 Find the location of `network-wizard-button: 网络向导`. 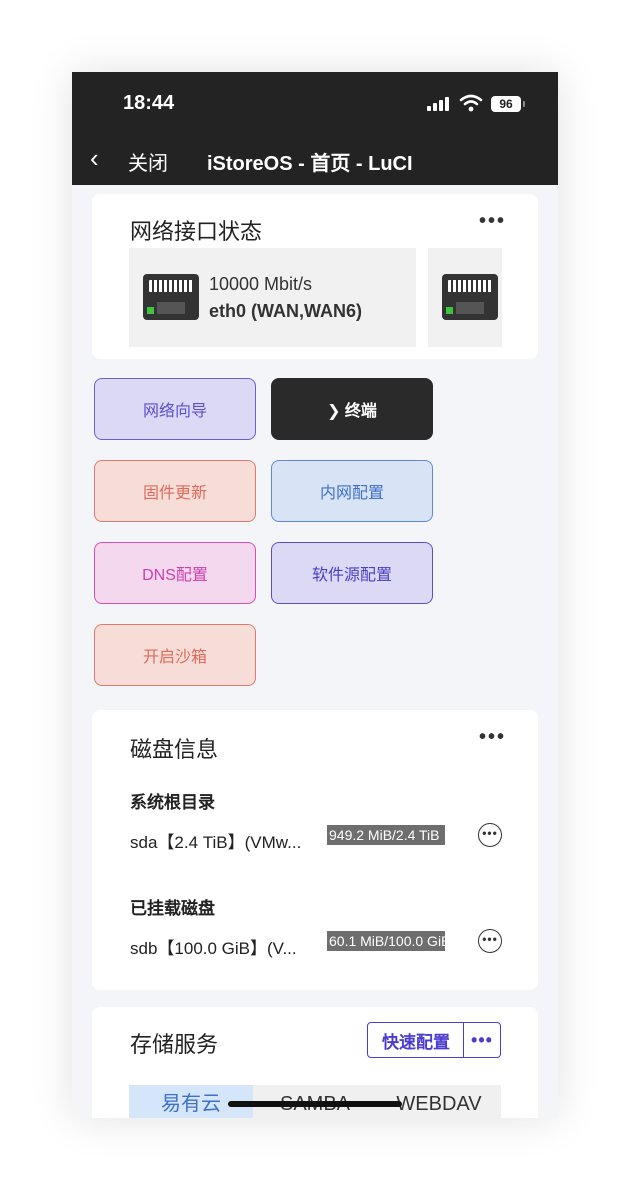

network-wizard-button: 网络向导 is located at coordinates (175, 409).